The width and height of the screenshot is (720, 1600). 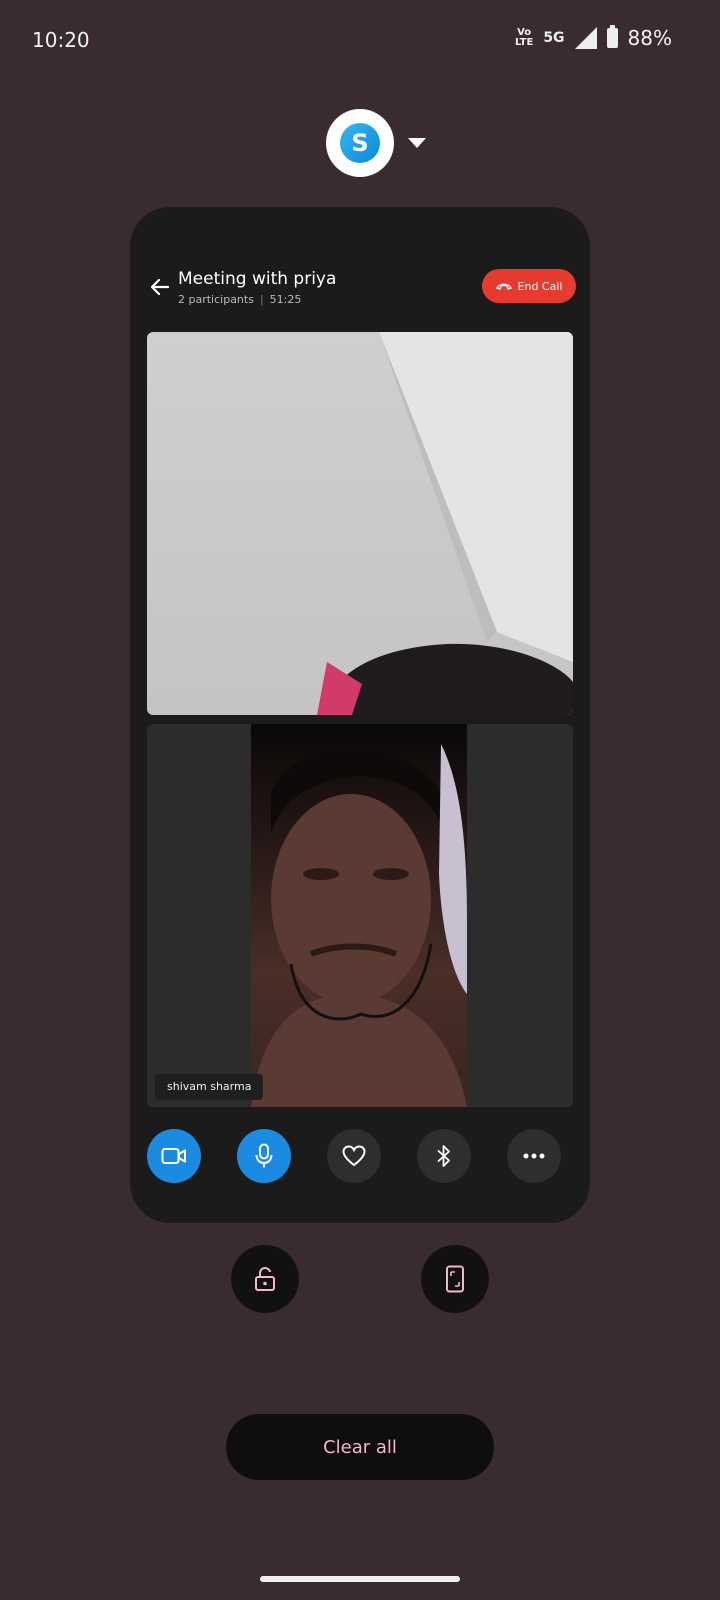 What do you see at coordinates (257, 279) in the screenshot?
I see `meeting-title: Meeting with priya` at bounding box center [257, 279].